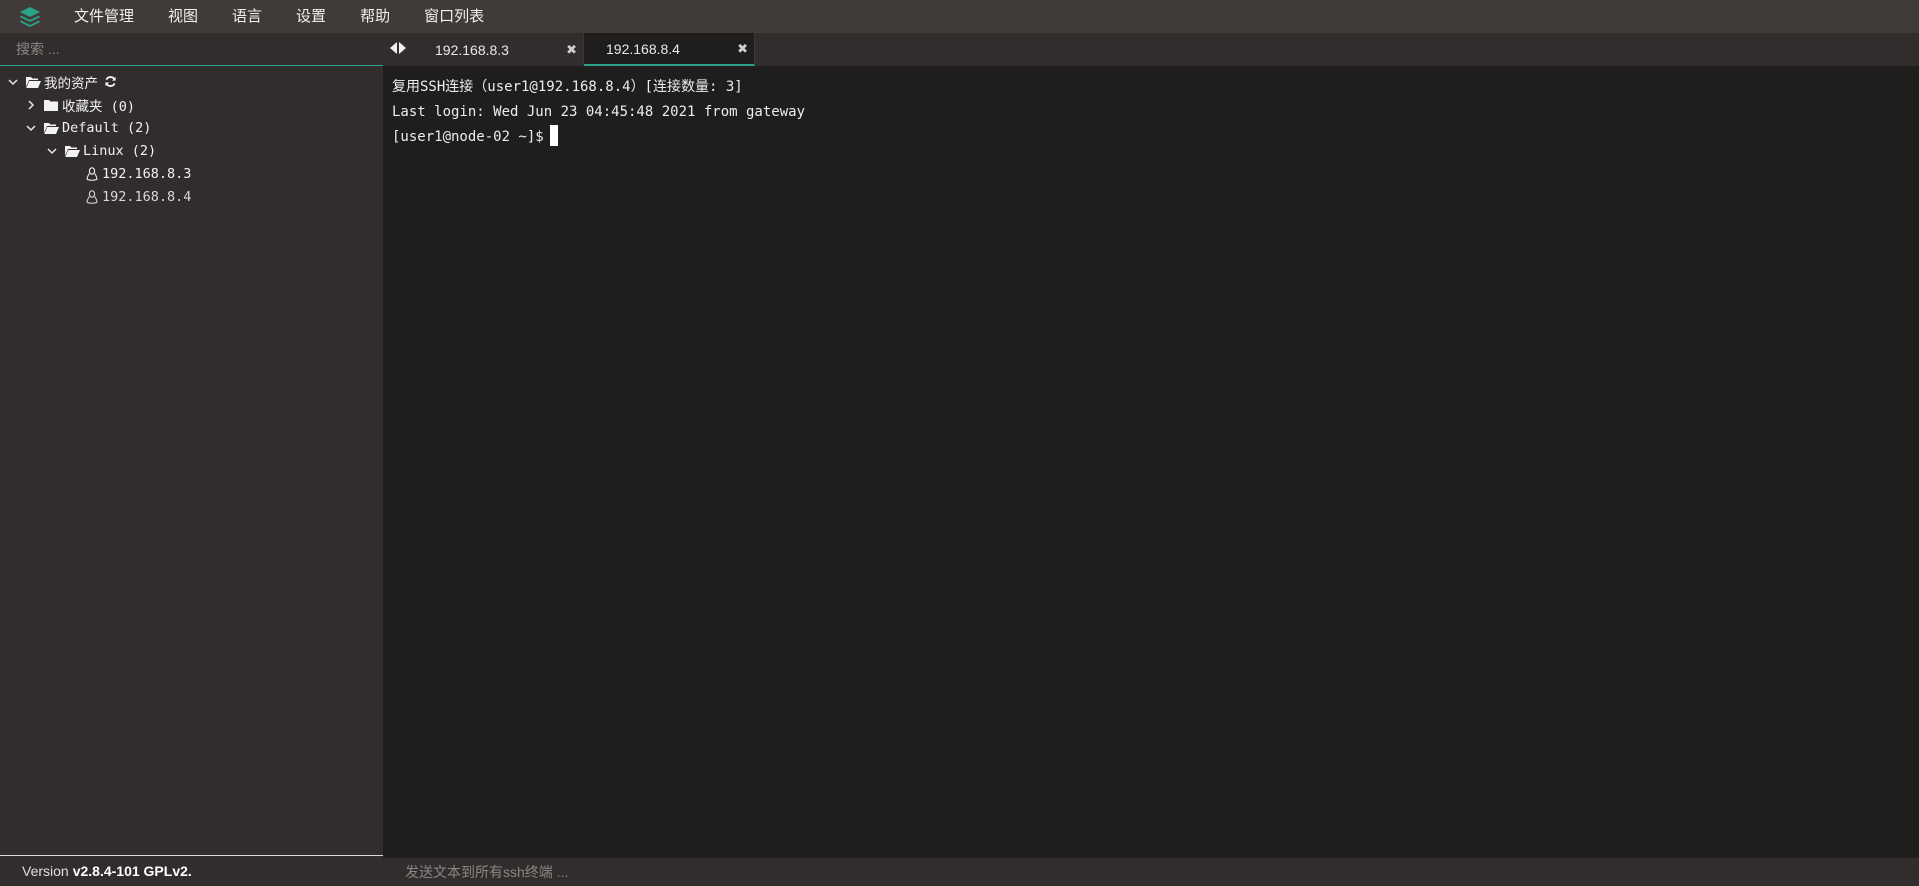  Describe the element at coordinates (99, 106) in the screenshot. I see `tree-node-label: 收藏夹 (0)` at that location.